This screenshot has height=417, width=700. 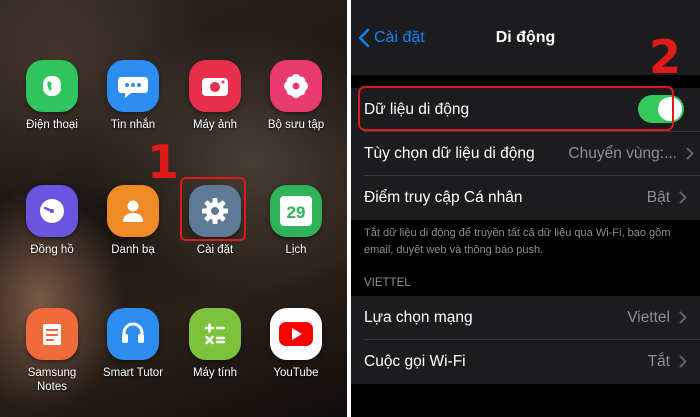 I want to click on app-label: Danh bạ, so click(x=133, y=250).